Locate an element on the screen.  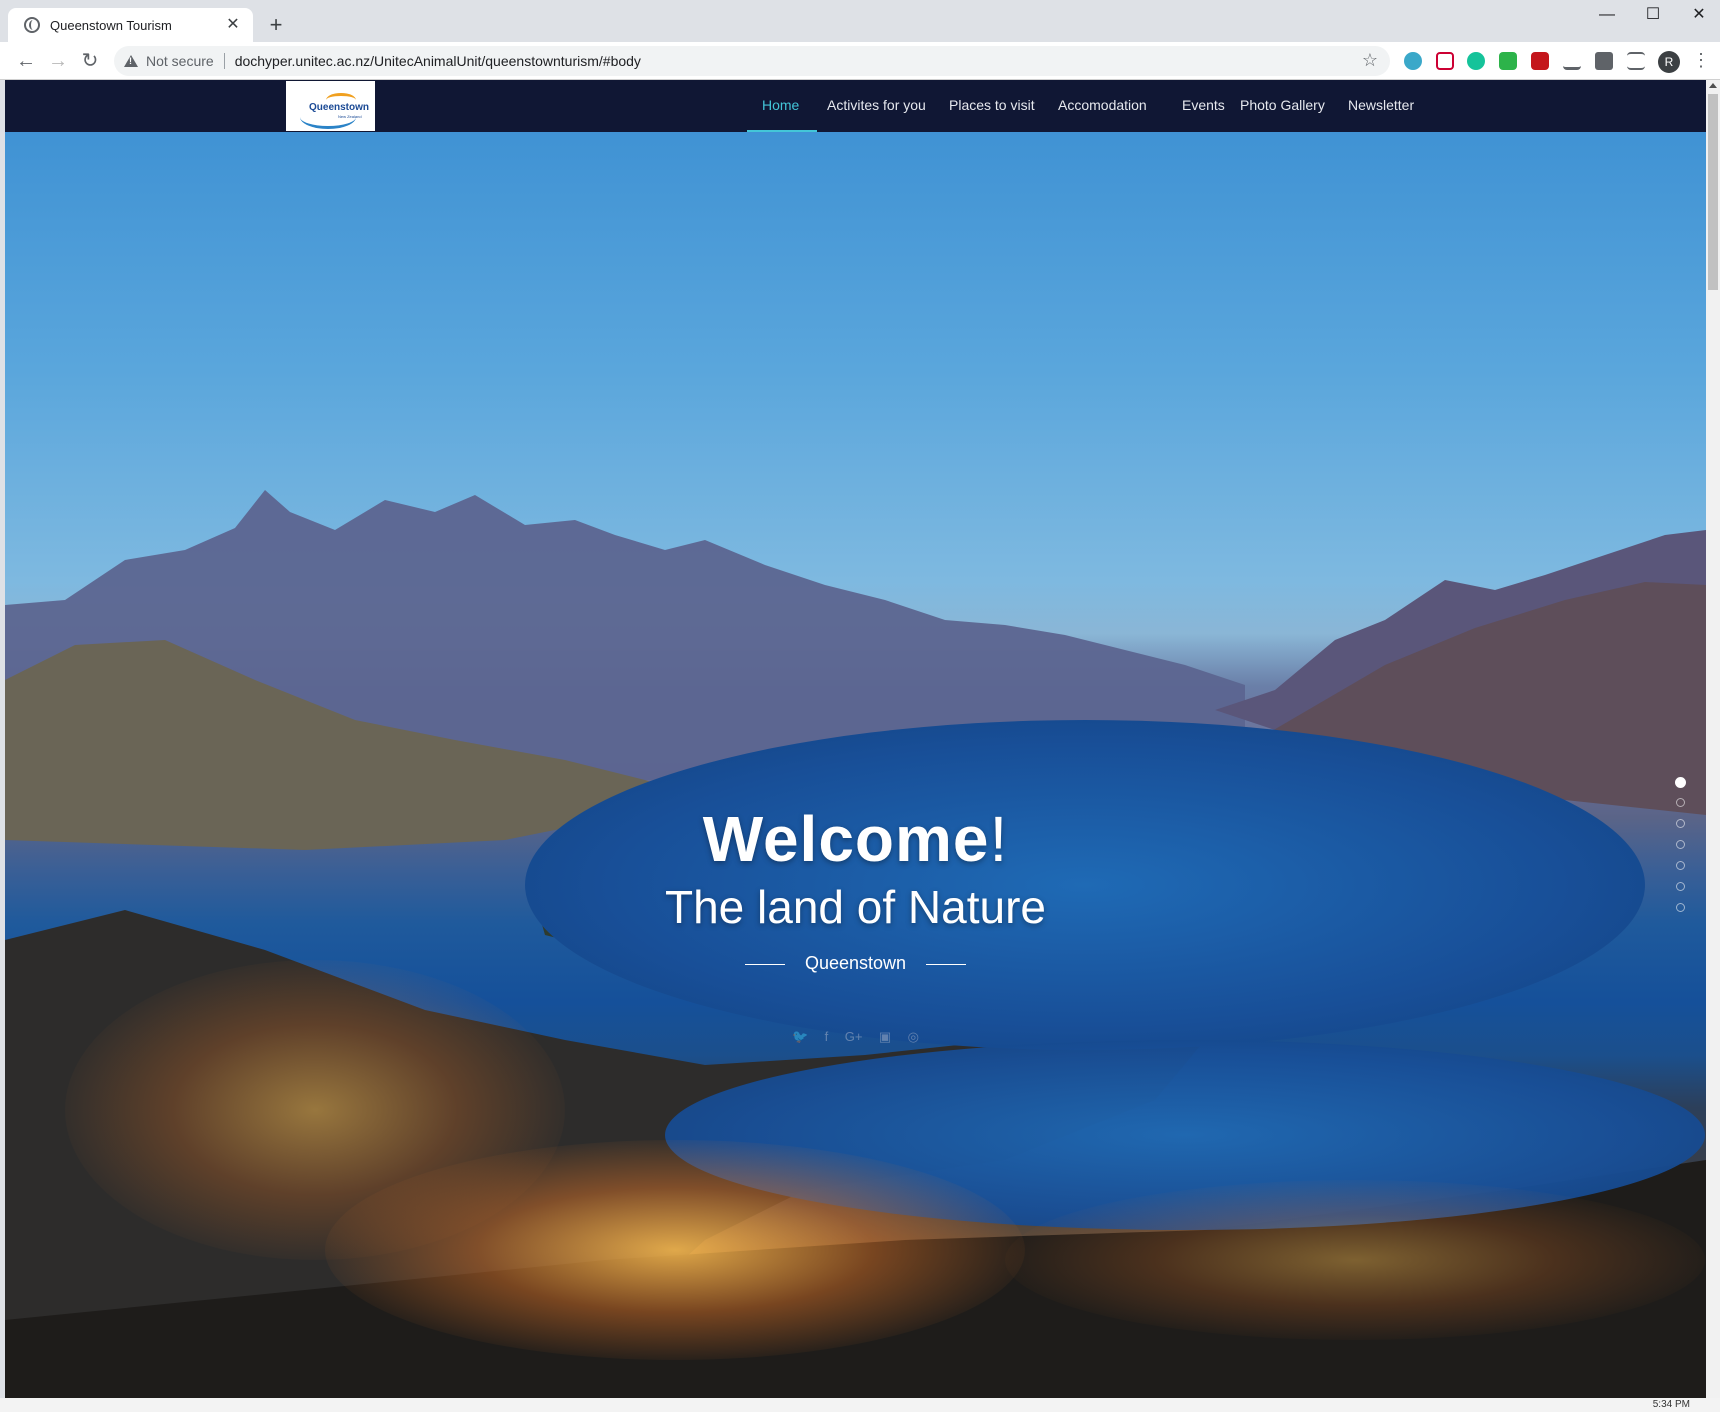
active-nav-underline is located at coordinates (782, 131).